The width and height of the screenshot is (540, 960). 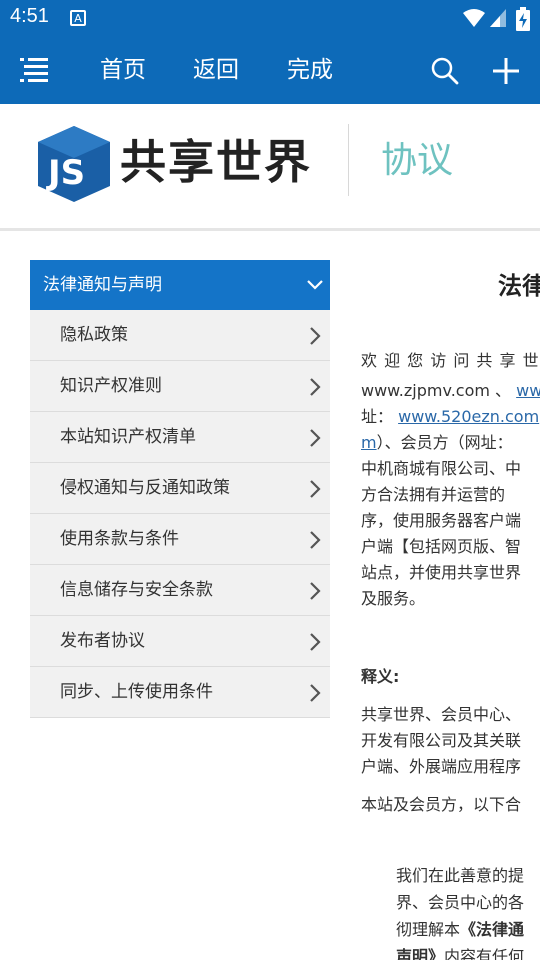 I want to click on sidebar-item-ip-guidelines: 知识产权准则, so click(x=180, y=386).